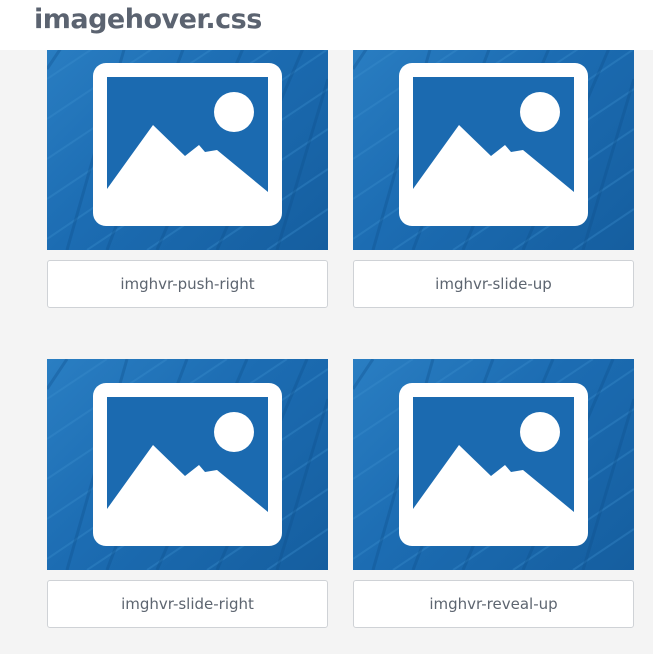 The image size is (653, 654). I want to click on site-header: imagehover.css, so click(326, 25).